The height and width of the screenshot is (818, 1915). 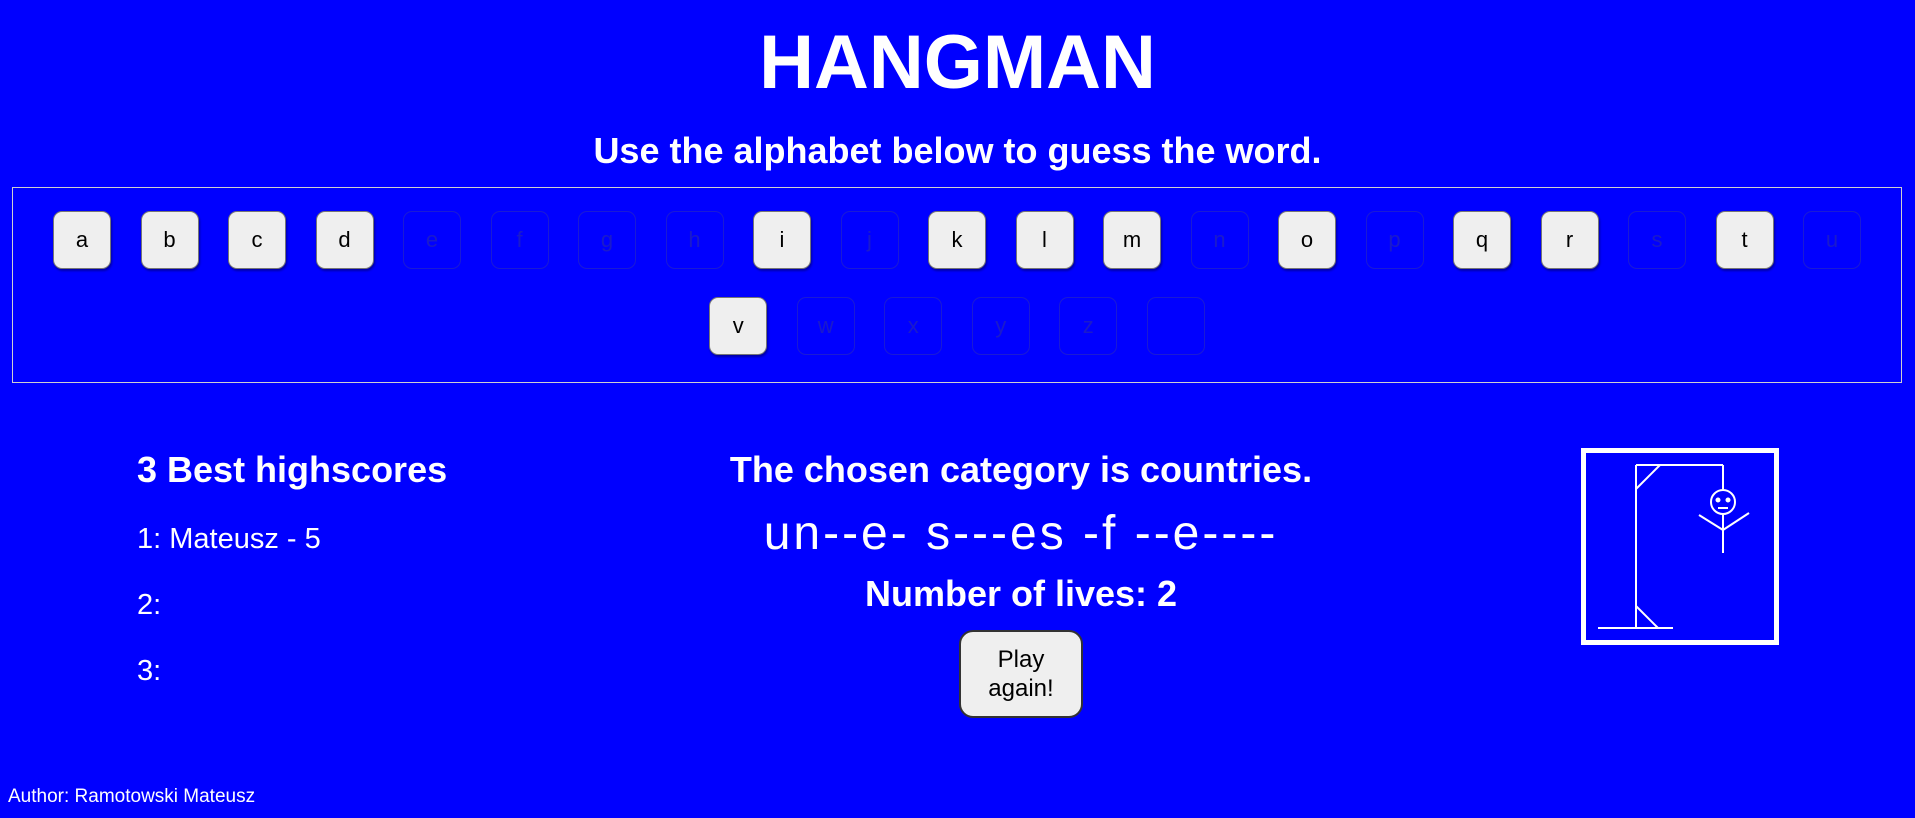 I want to click on letter-key-n: n, so click(x=1219, y=240).